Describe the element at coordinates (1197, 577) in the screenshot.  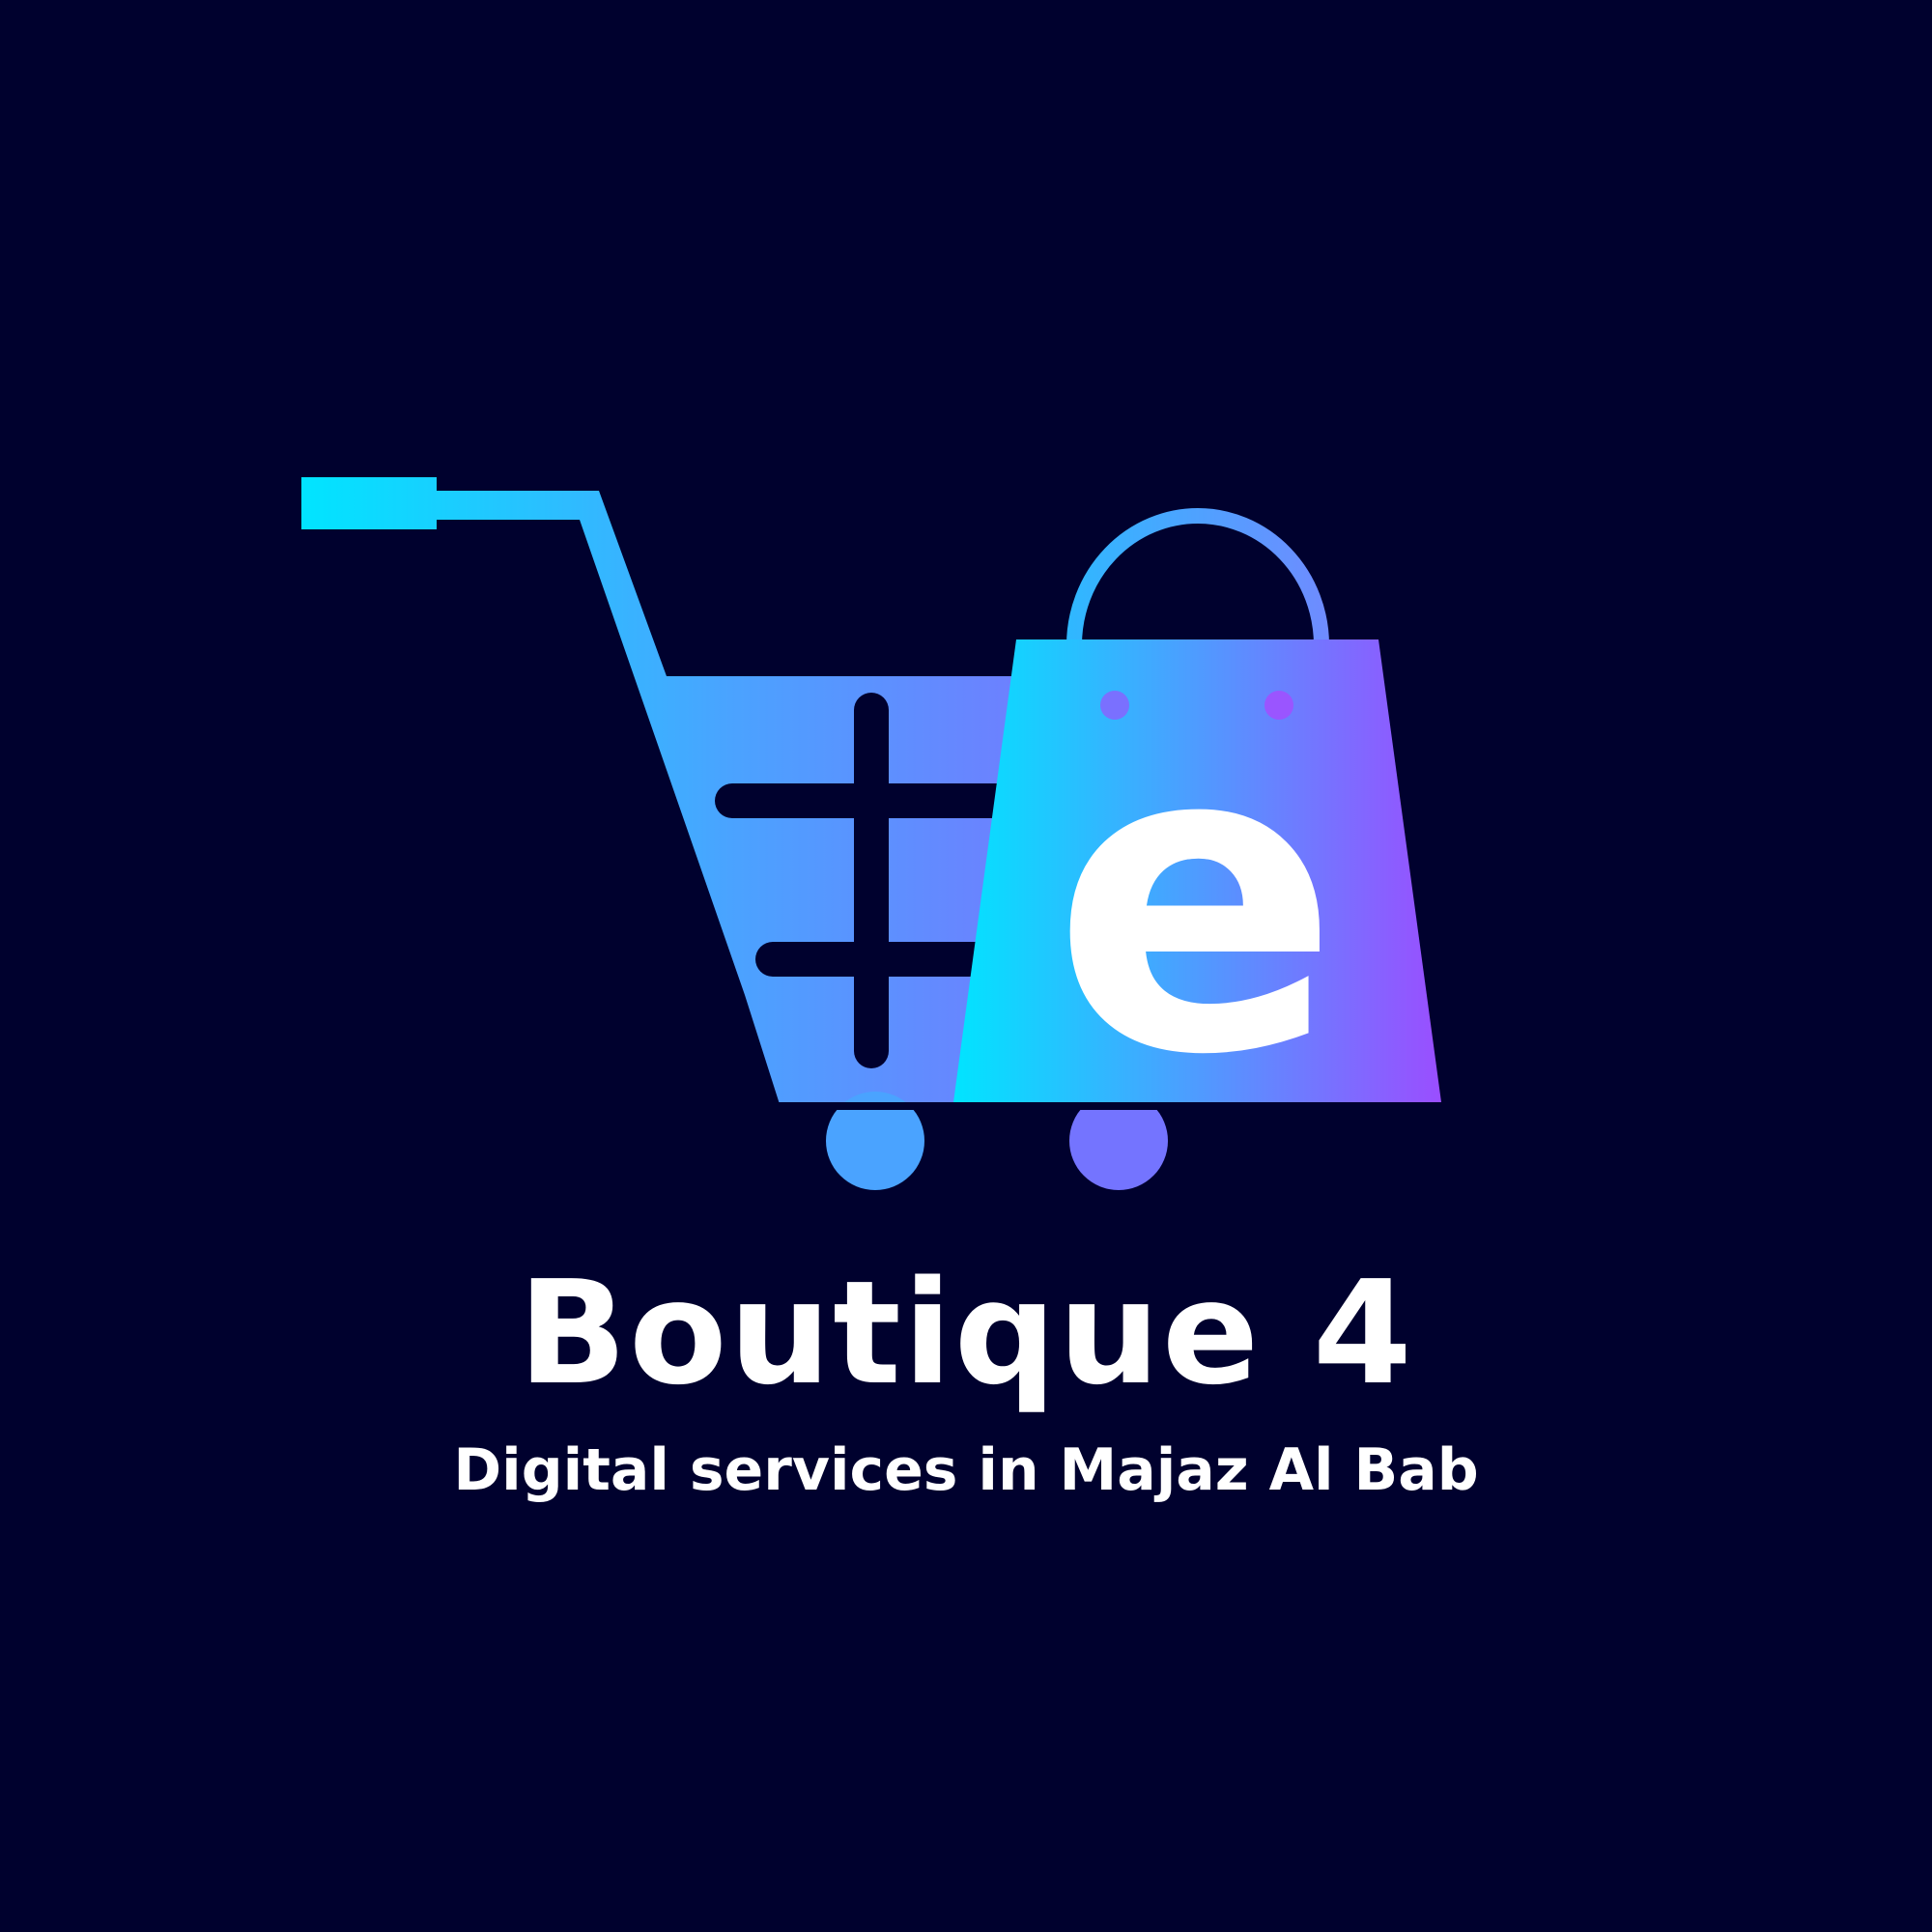
I see `bag-handle` at that location.